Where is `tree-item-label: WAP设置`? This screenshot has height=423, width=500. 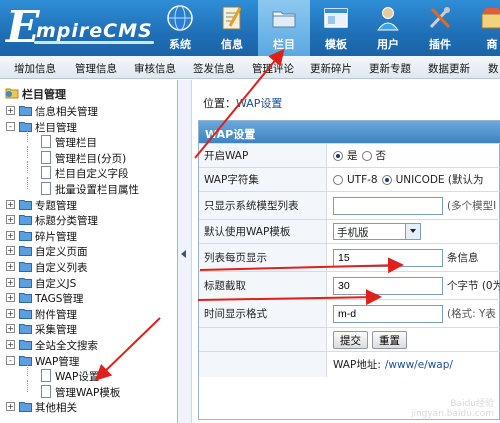 tree-item-label: WAP设置 is located at coordinates (77, 377).